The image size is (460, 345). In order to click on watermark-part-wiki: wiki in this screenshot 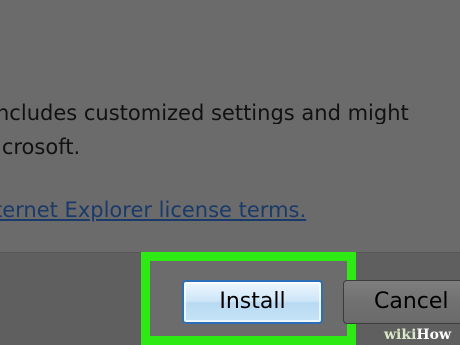, I will do `click(400, 335)`.